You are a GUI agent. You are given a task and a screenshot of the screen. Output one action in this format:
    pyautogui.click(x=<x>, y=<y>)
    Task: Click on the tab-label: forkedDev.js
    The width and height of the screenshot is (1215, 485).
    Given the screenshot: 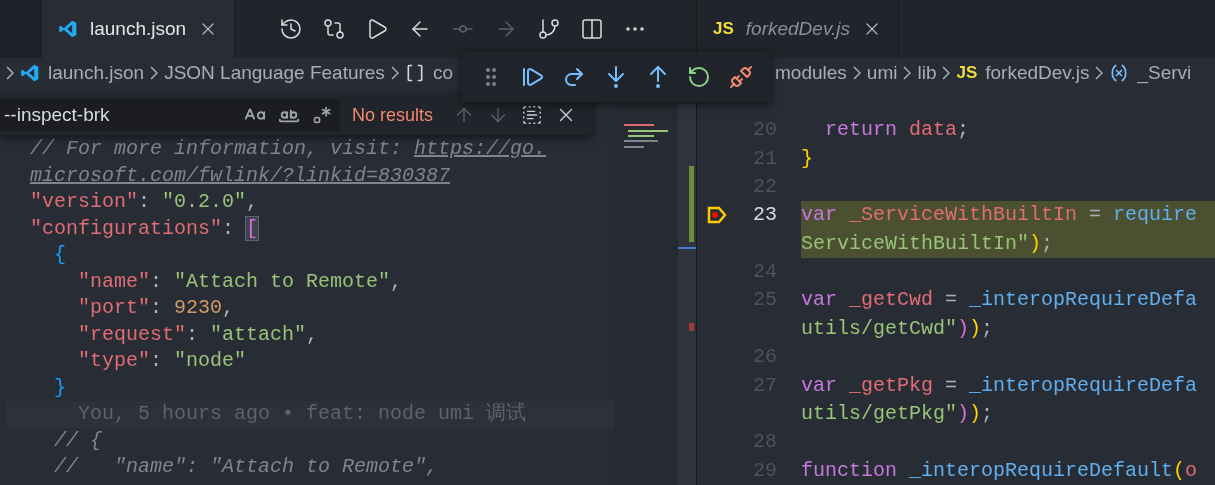 What is the action you would take?
    pyautogui.click(x=797, y=28)
    